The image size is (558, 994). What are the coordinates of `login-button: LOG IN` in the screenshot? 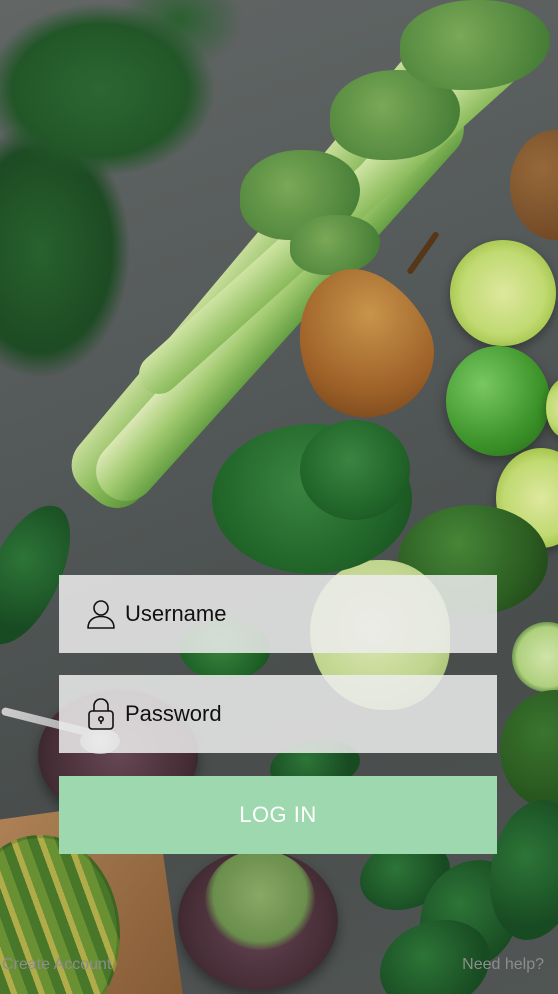 It's located at (278, 815).